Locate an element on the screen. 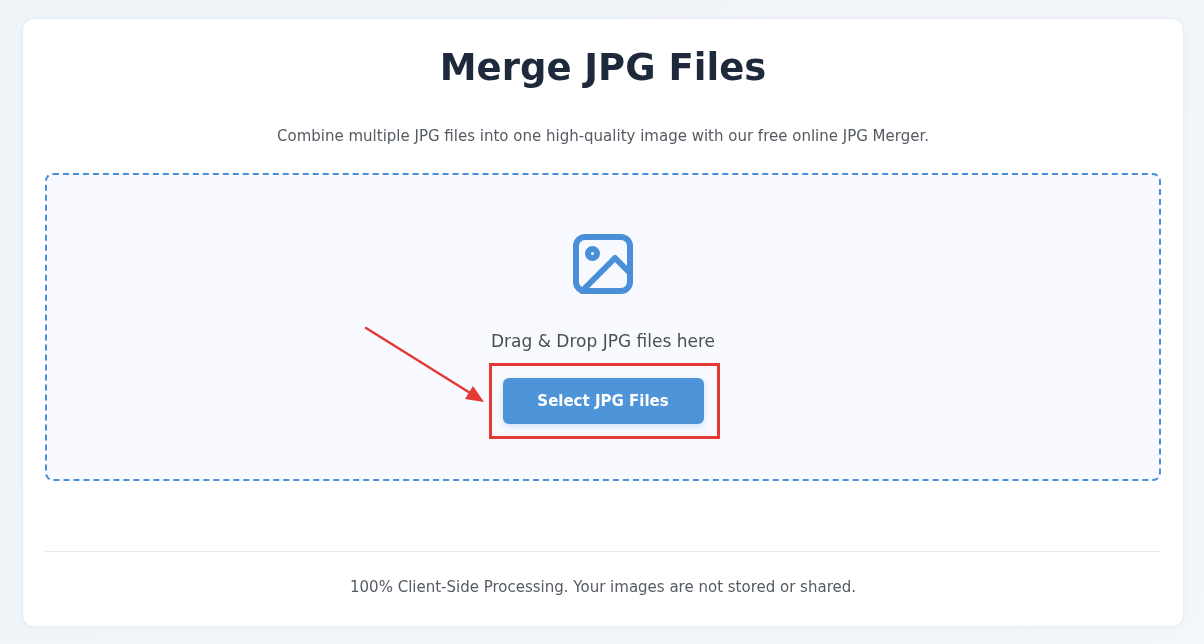 This screenshot has width=1204, height=644. subtitle-text: Combine multiple JPG files into one high-quality image with our free online JPG Merger. is located at coordinates (603, 136).